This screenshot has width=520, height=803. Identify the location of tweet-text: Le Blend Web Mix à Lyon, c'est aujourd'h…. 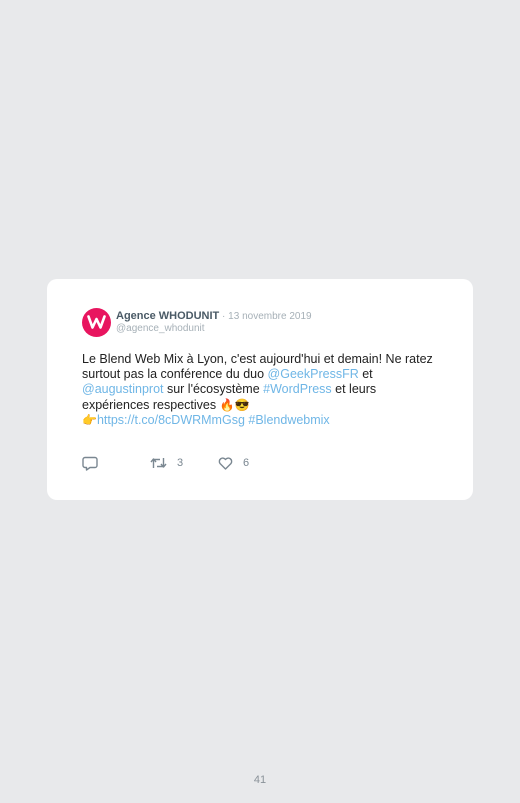
(262, 390).